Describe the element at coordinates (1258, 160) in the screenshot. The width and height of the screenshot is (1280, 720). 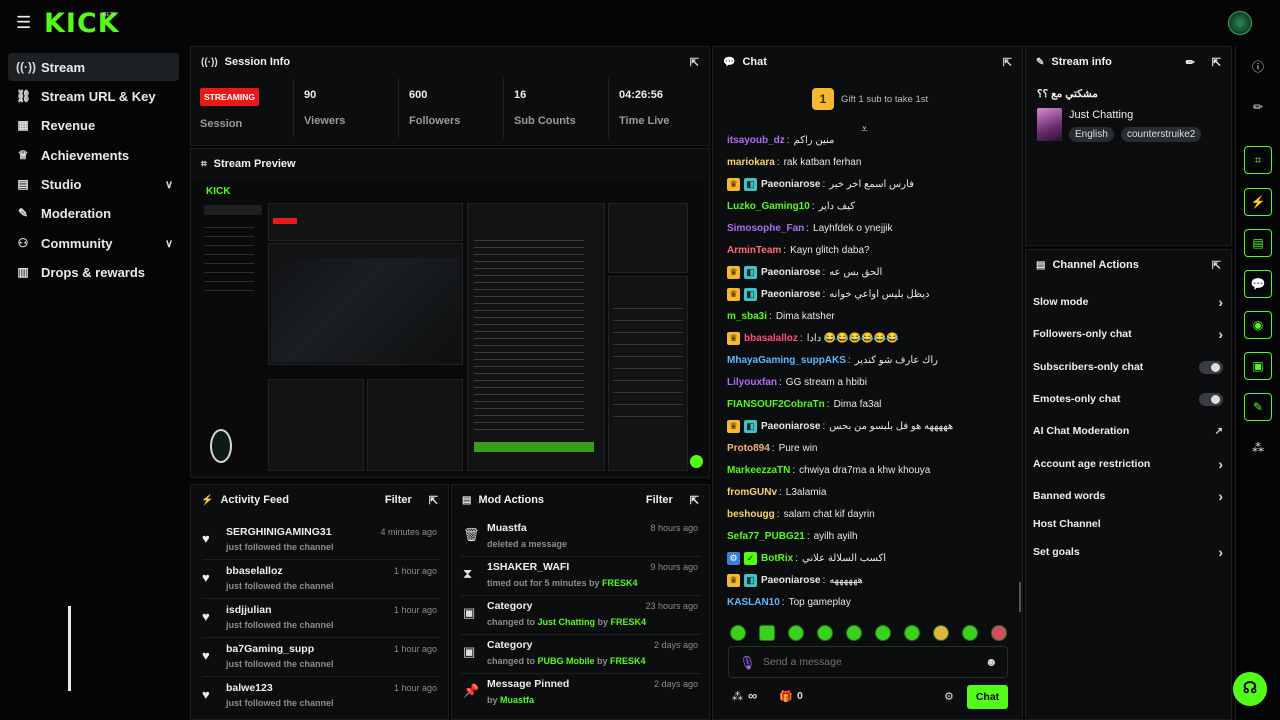
I see `scan-icon: ⌗` at that location.